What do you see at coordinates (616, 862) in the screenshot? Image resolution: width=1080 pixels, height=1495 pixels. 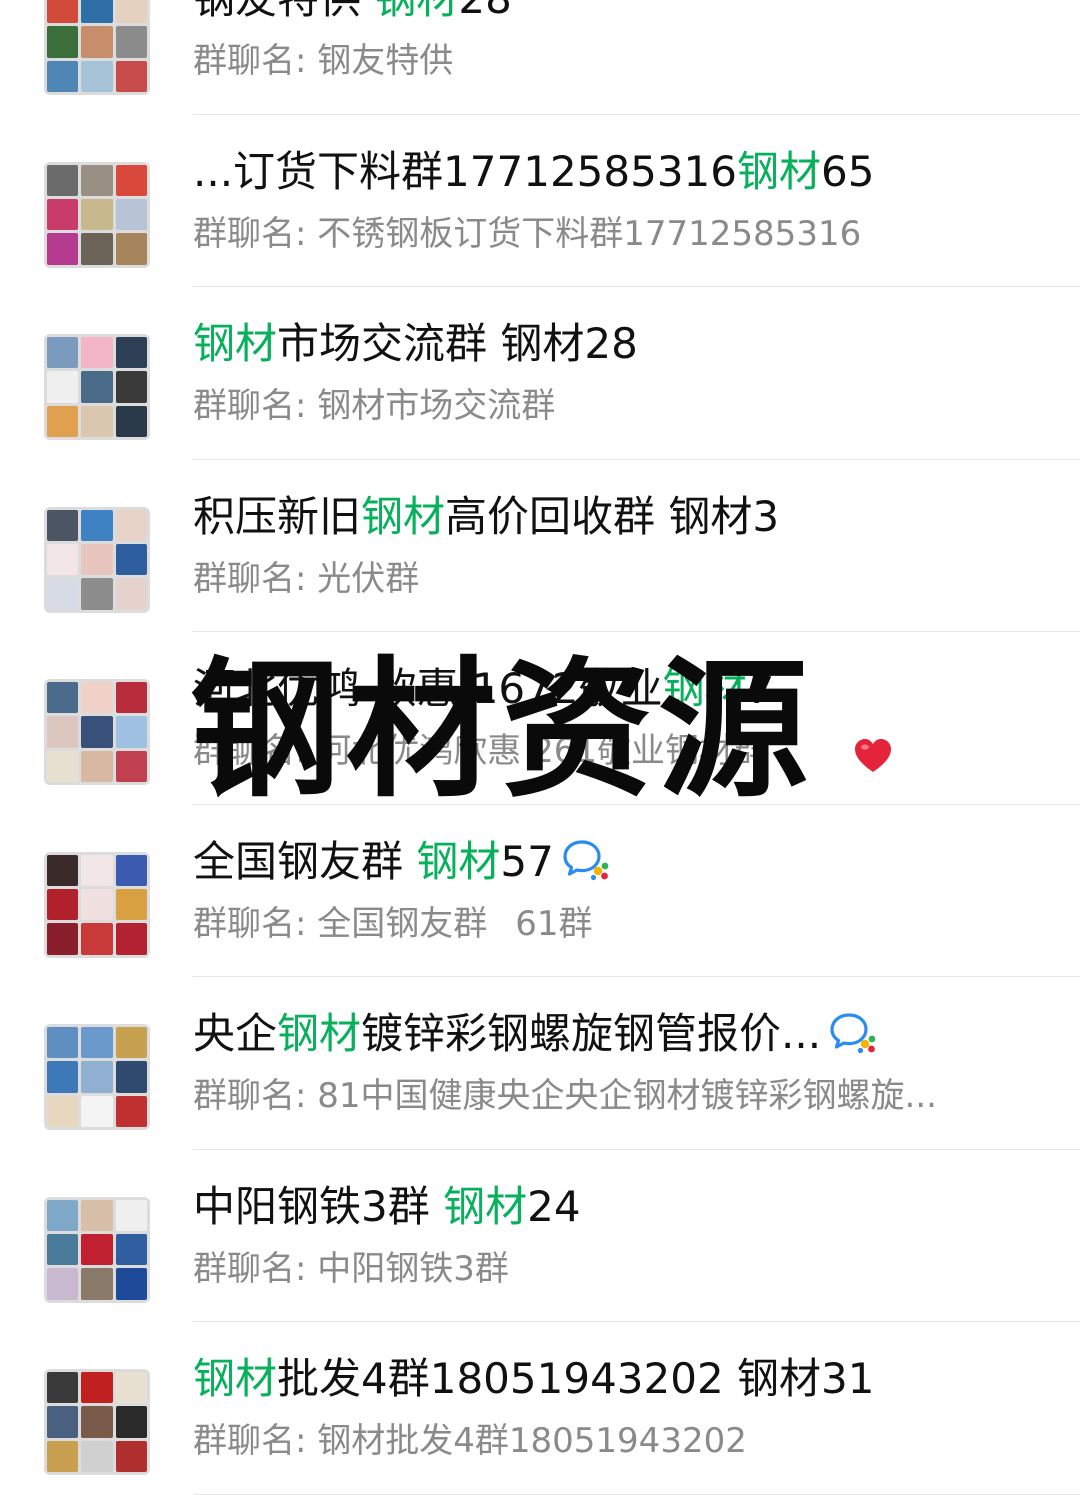 I see `group-title: 全国钢友群 钢材57` at bounding box center [616, 862].